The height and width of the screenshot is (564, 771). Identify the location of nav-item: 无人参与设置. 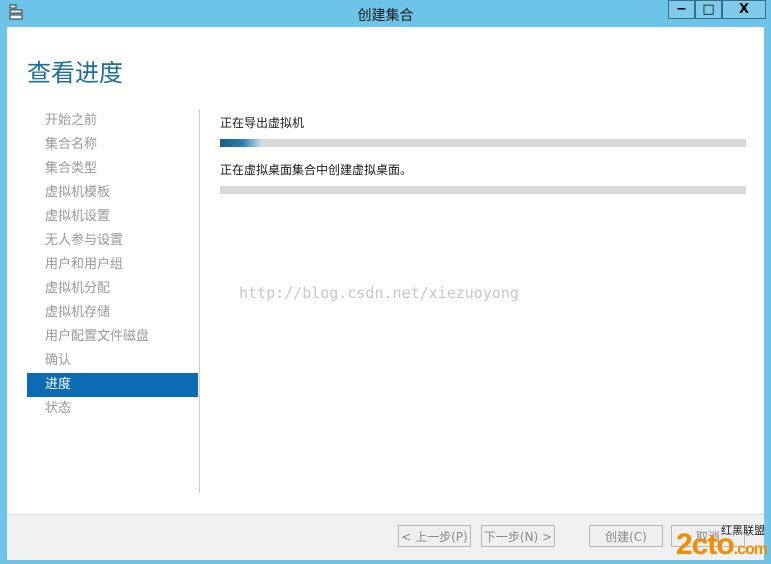
(112, 241).